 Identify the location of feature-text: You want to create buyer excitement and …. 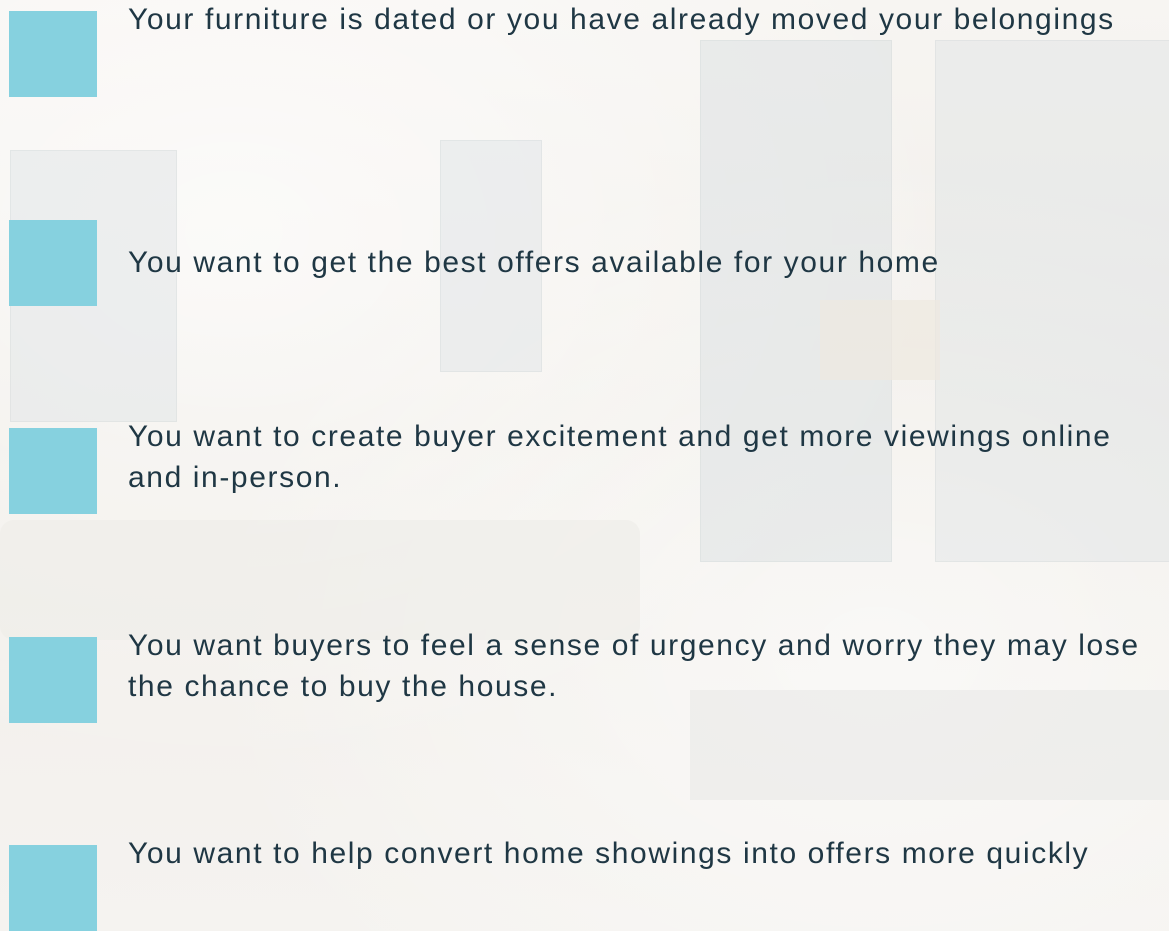
(620, 457).